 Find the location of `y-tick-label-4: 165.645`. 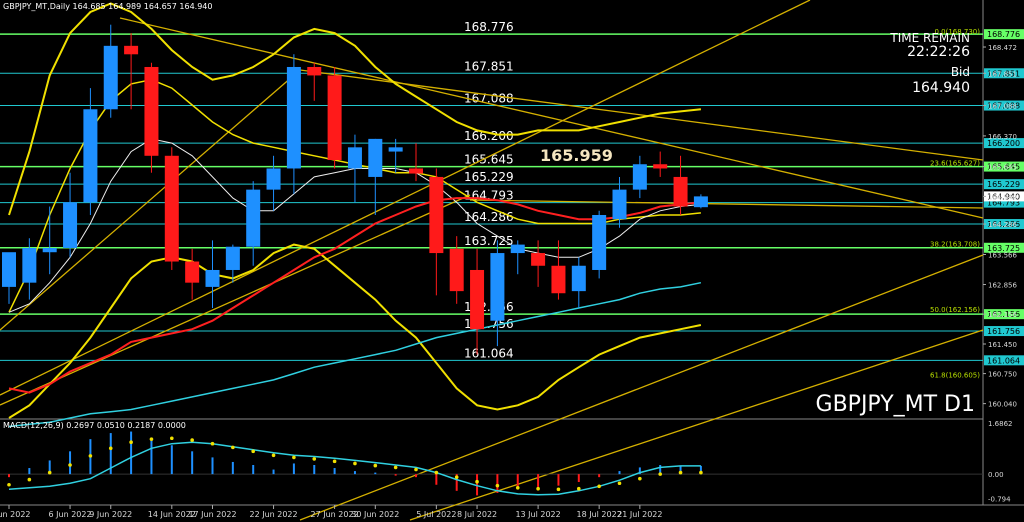

y-tick-label-4: 165.645 is located at coordinates (1002, 168).